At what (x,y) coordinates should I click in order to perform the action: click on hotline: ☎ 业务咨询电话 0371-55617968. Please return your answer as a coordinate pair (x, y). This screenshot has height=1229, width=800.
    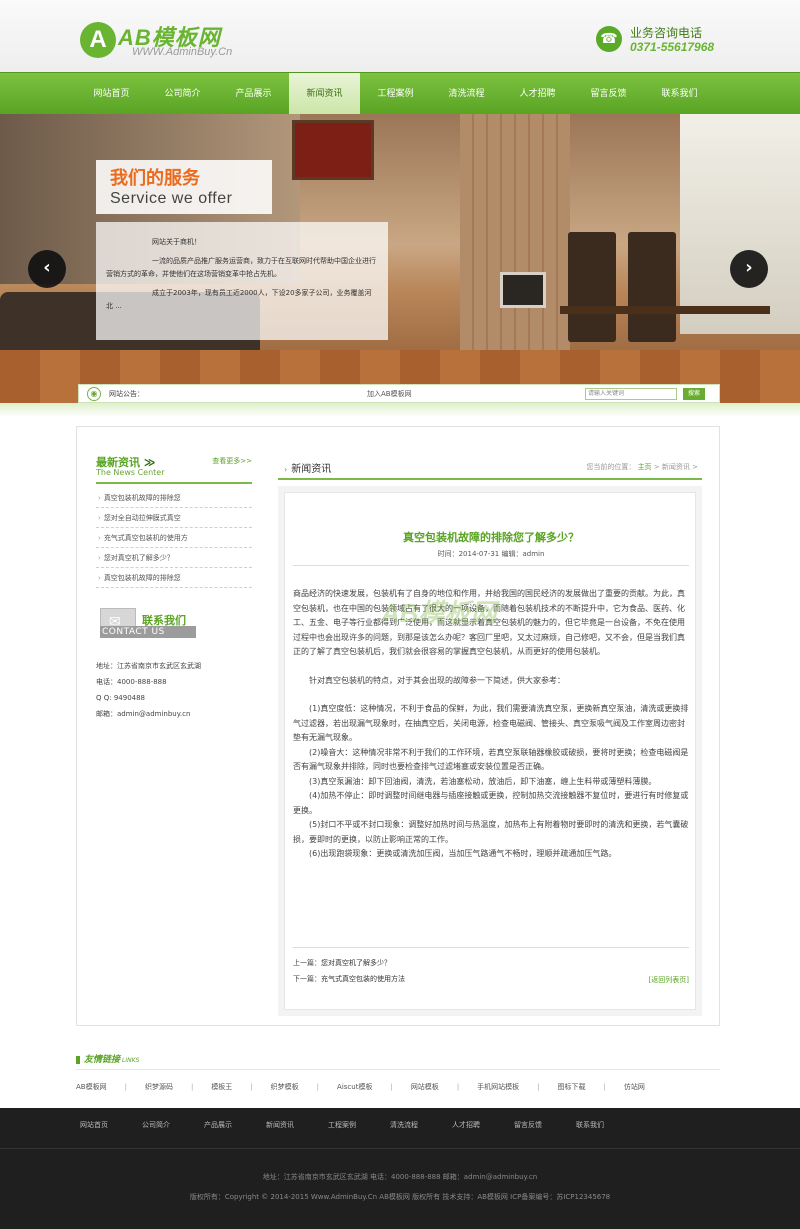
    Looking at the image, I should click on (666, 41).